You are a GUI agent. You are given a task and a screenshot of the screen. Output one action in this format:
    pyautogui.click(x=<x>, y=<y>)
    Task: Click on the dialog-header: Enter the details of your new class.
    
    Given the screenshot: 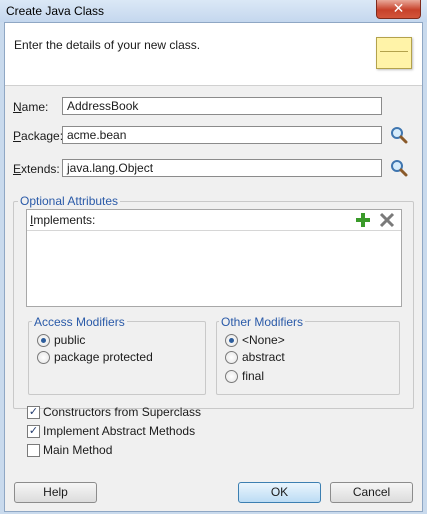 What is the action you would take?
    pyautogui.click(x=213, y=54)
    